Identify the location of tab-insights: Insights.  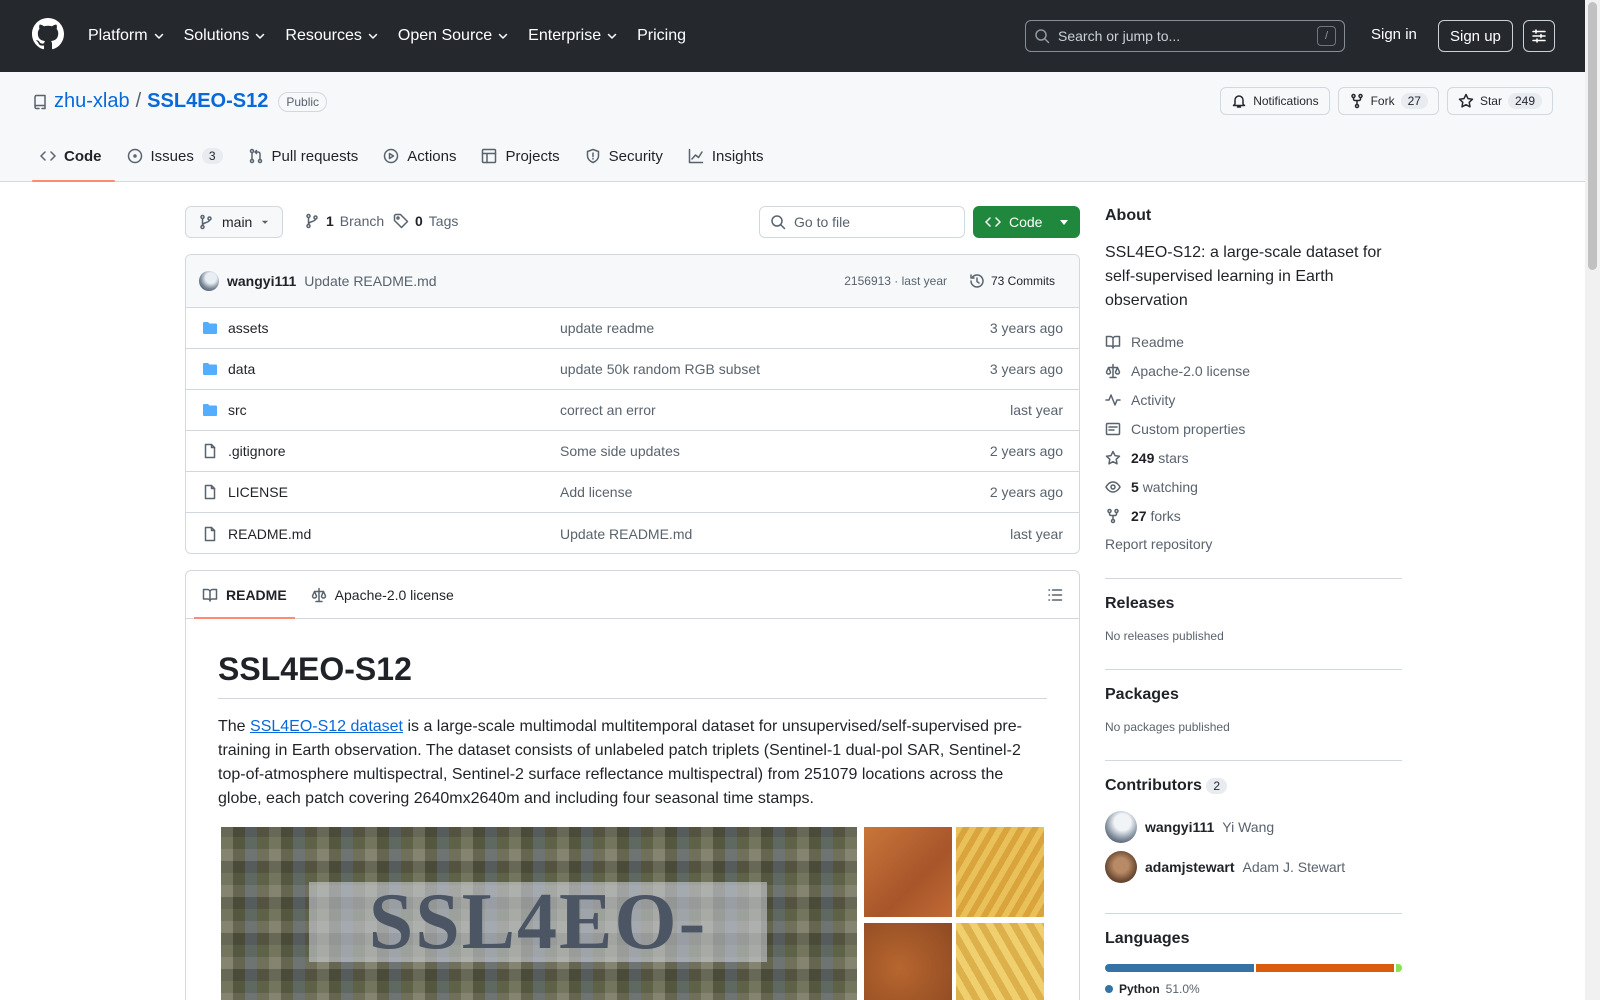
(728, 156).